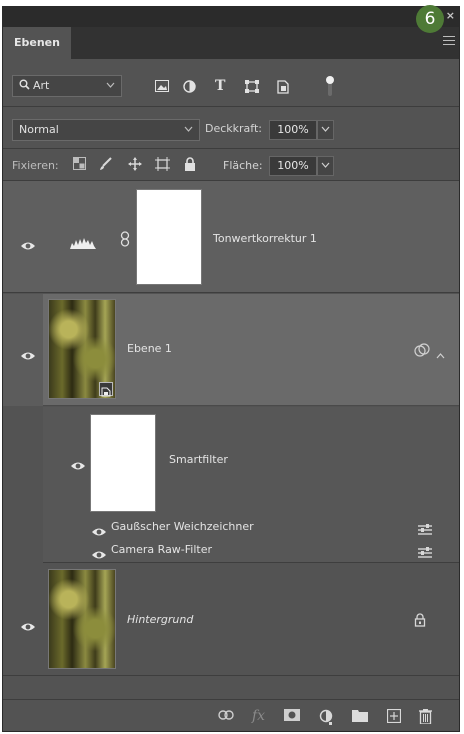 The height and width of the screenshot is (734, 464). What do you see at coordinates (450, 15) in the screenshot?
I see `close-icon: ×` at bounding box center [450, 15].